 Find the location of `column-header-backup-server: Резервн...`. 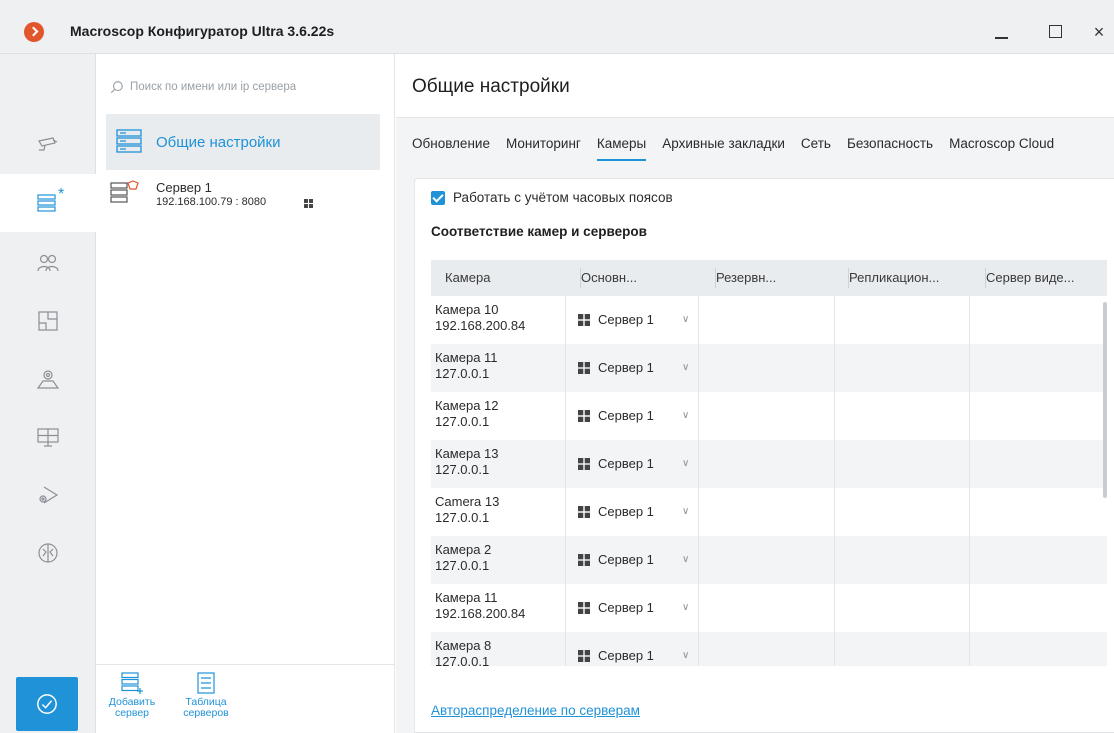

column-header-backup-server: Резервн... is located at coordinates (745, 278).